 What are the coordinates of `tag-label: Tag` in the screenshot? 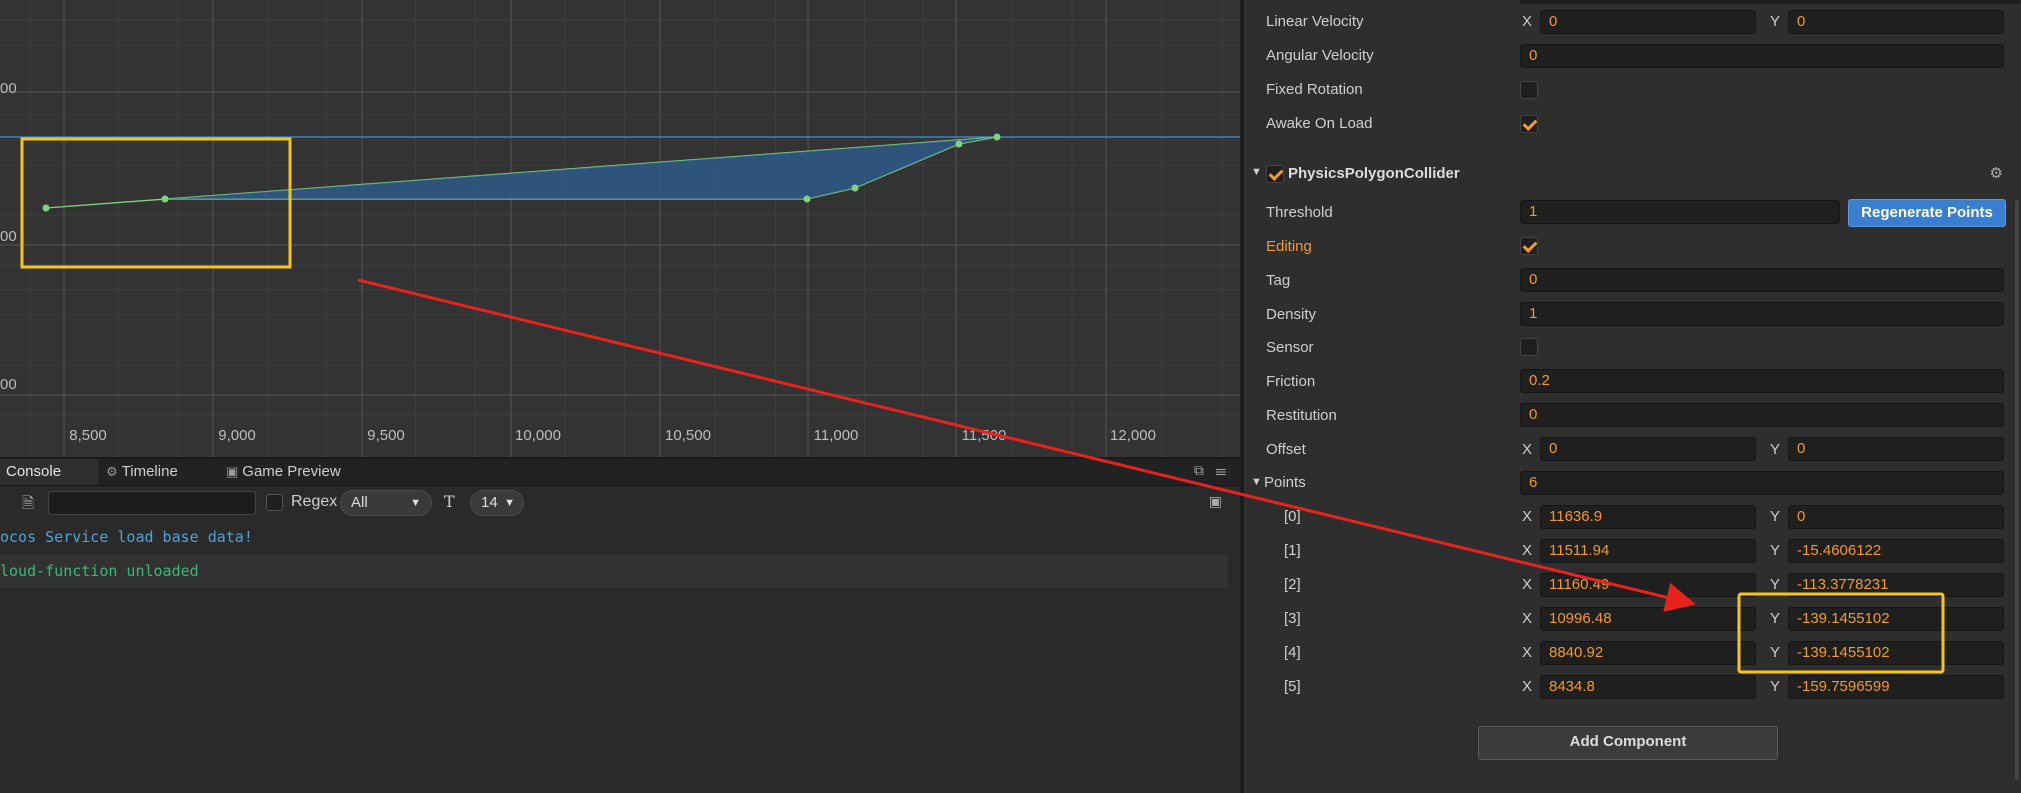 It's located at (1278, 280).